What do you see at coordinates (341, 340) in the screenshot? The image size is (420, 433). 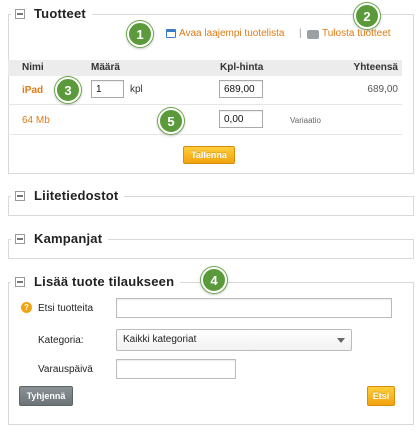 I see `chevron-down-icon` at bounding box center [341, 340].